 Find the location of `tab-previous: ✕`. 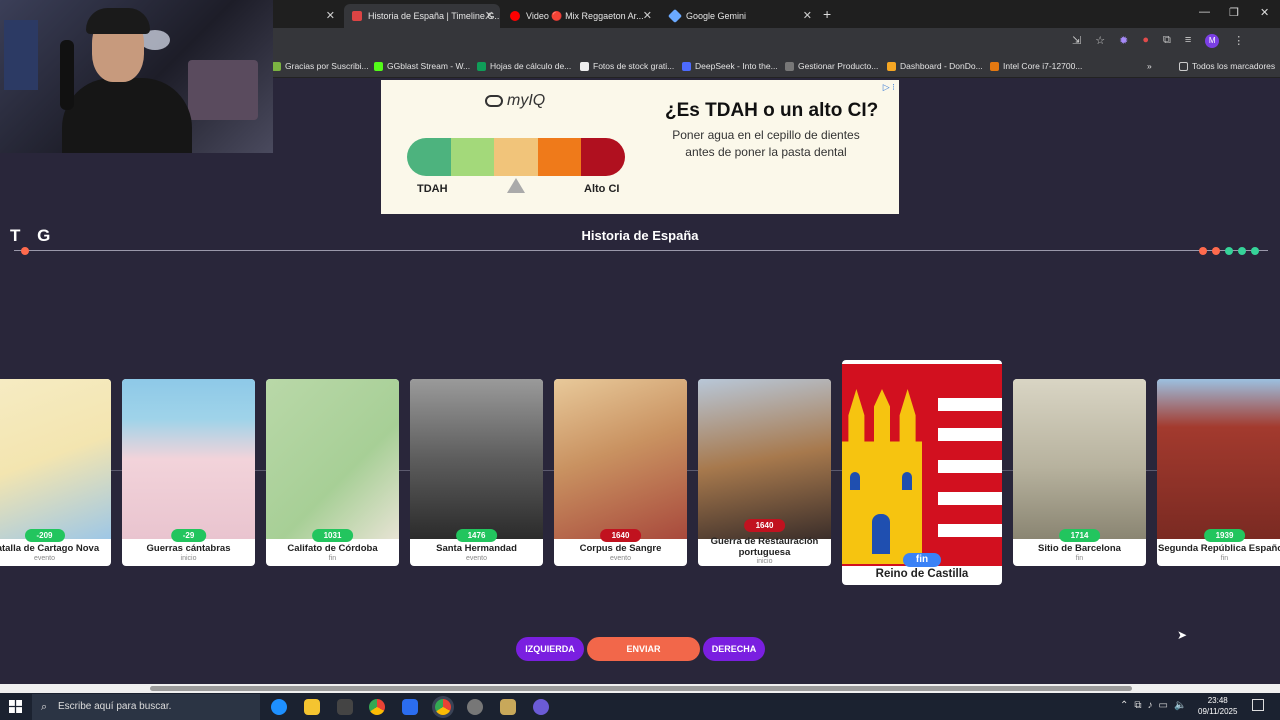

tab-previous: ✕ is located at coordinates (308, 16).